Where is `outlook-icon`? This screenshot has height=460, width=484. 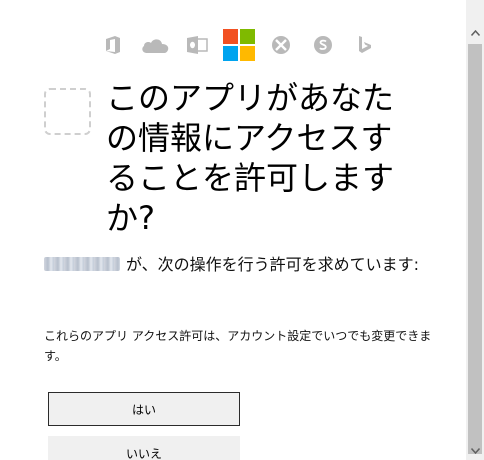 outlook-icon is located at coordinates (197, 45).